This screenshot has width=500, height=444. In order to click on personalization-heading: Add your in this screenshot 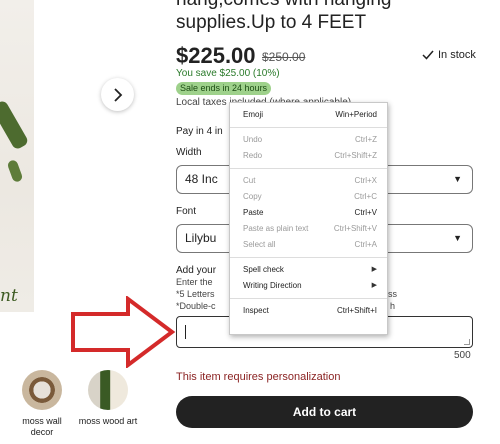, I will do `click(196, 270)`.